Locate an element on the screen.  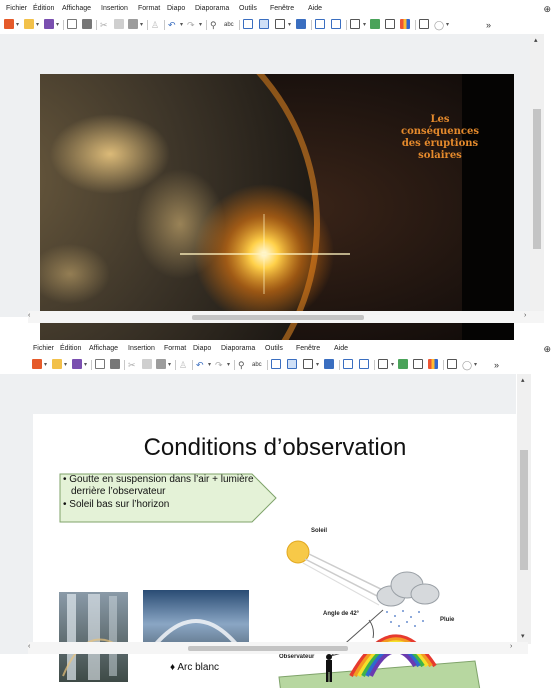
menu-fenetre: Fenêtre is located at coordinates (282, 8).